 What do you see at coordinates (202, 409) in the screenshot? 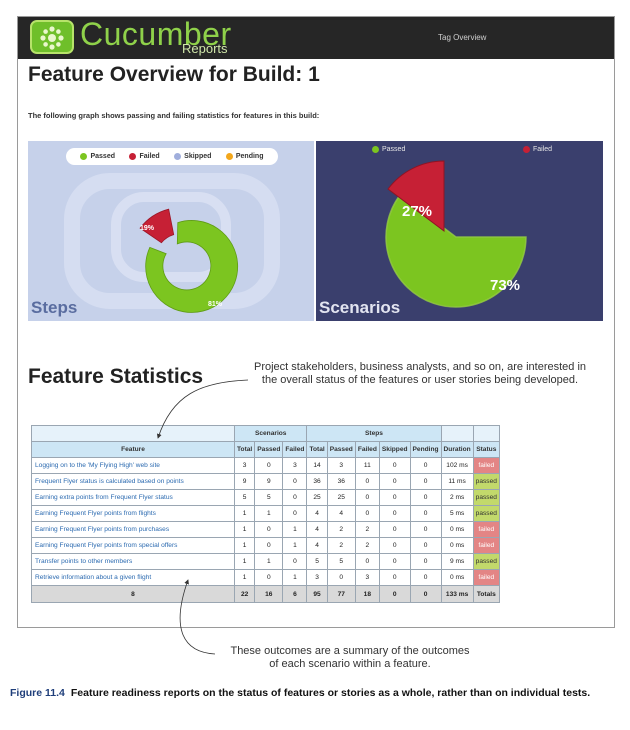
I see `callout-top-arrow` at bounding box center [202, 409].